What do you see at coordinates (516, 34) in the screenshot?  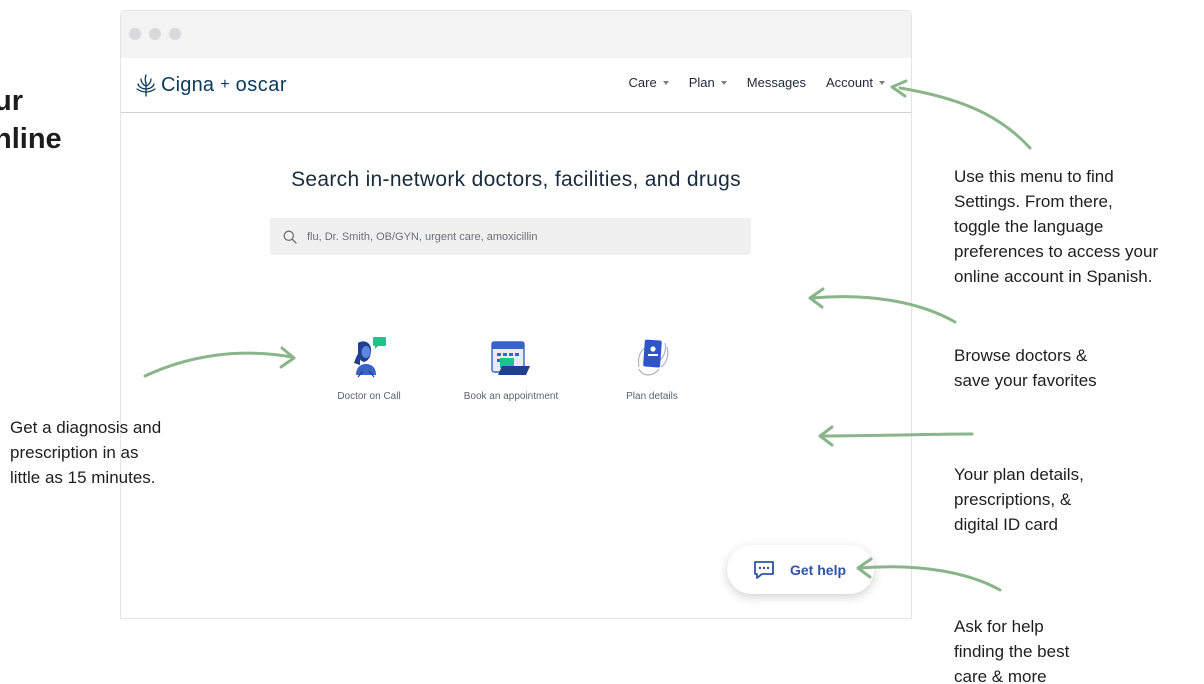 I see `browser-chrome` at bounding box center [516, 34].